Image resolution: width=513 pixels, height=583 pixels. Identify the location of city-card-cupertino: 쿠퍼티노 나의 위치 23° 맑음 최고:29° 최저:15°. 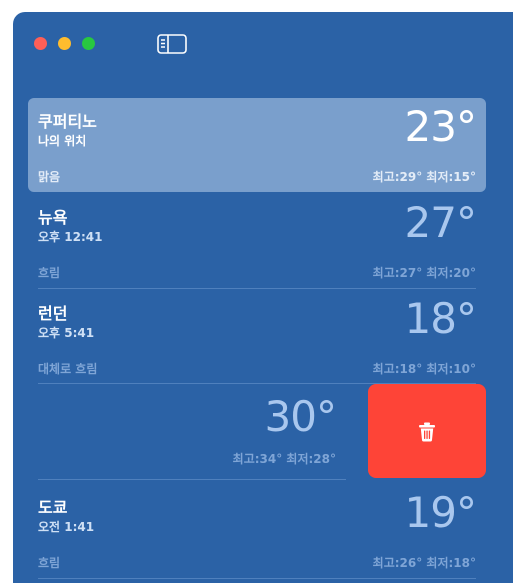
(257, 145).